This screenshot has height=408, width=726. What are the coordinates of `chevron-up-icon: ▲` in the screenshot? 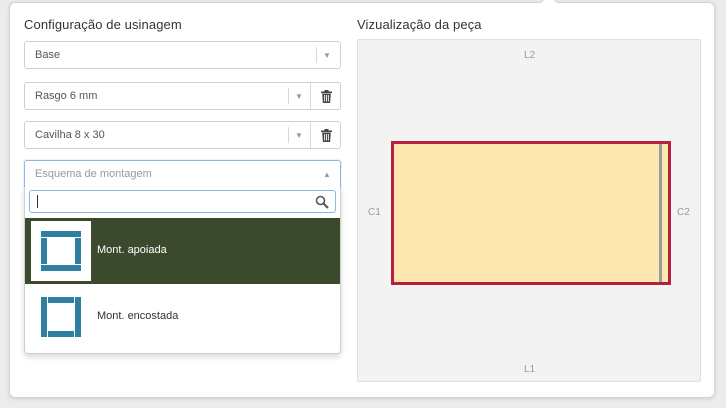 It's located at (327, 174).